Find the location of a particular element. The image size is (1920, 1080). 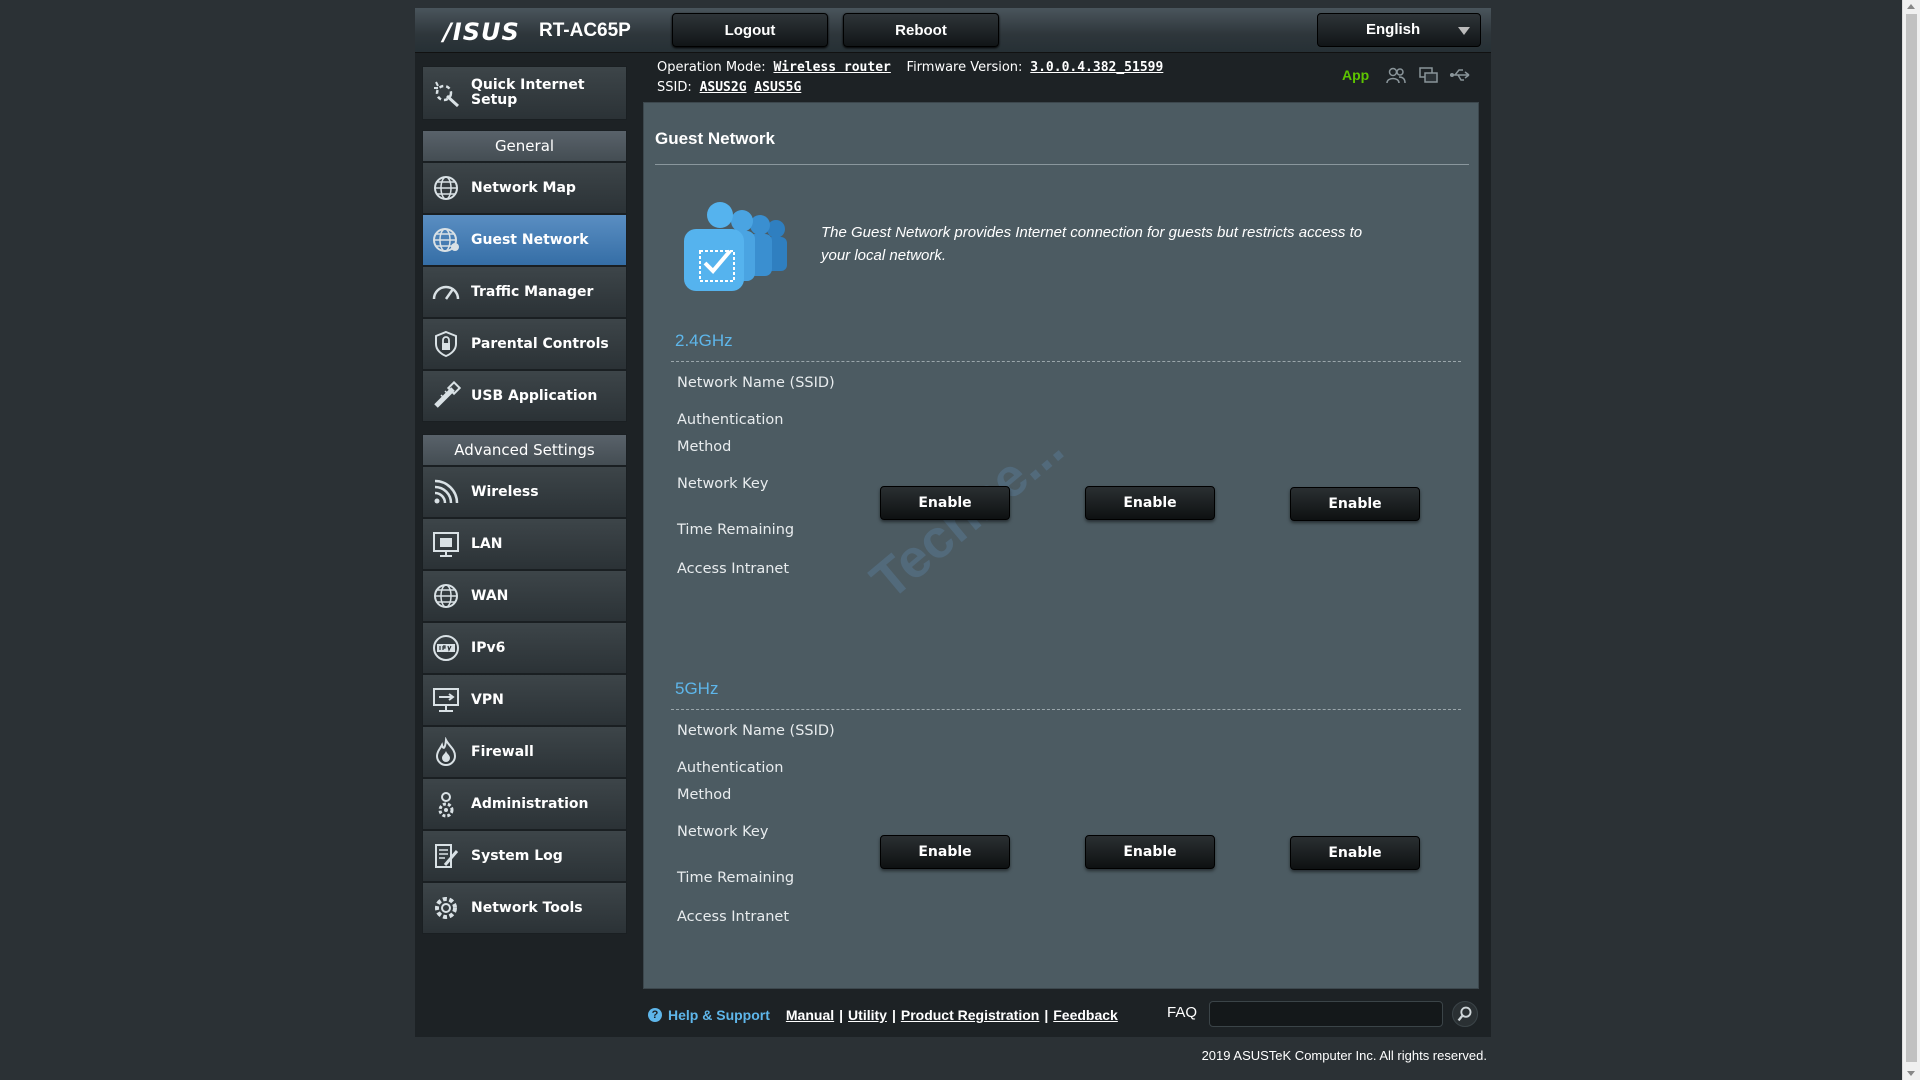

top-bar: /ISUS RT-AC65P Logout Reboot English is located at coordinates (953, 30).